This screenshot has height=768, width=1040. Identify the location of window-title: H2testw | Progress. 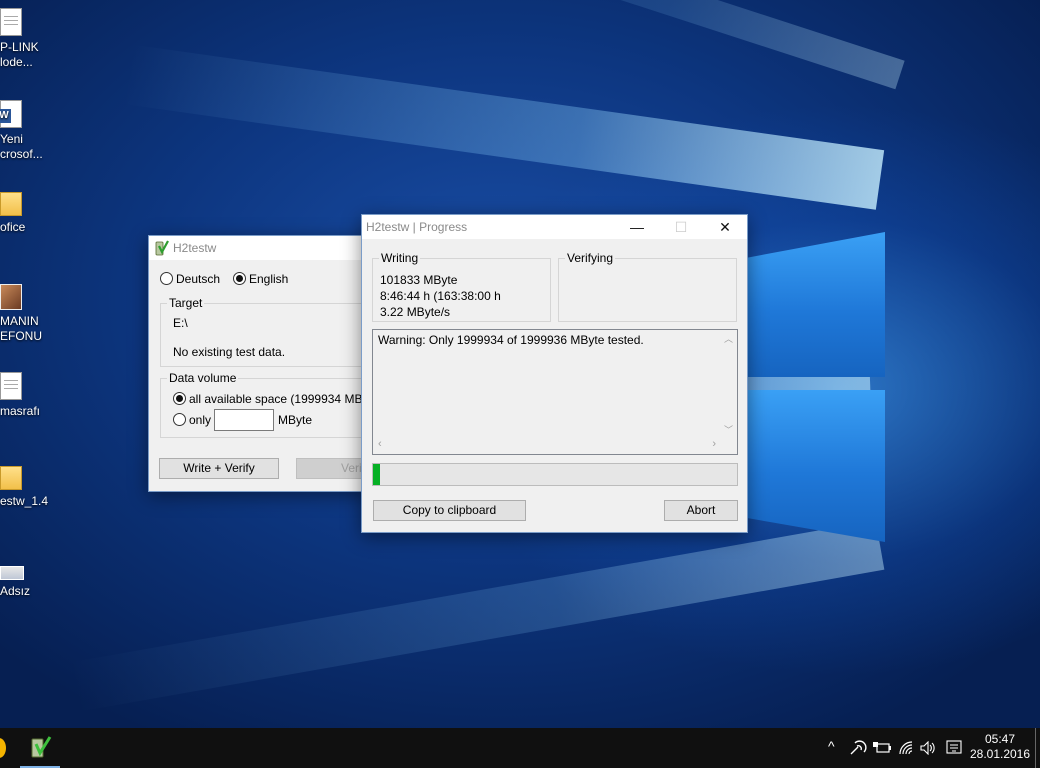
(417, 227).